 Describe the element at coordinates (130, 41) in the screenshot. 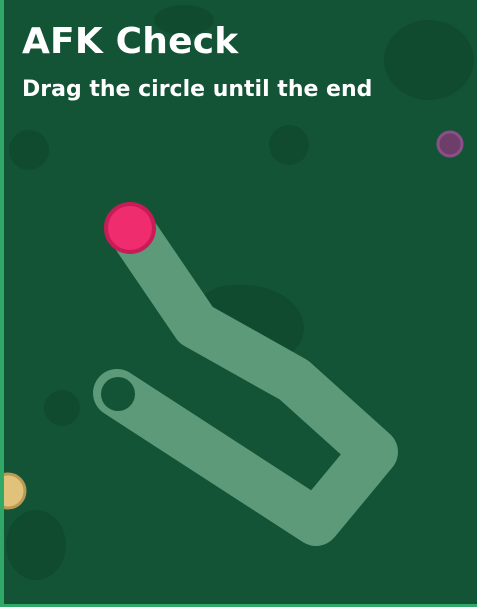

I see `page-title: AFK Check` at that location.